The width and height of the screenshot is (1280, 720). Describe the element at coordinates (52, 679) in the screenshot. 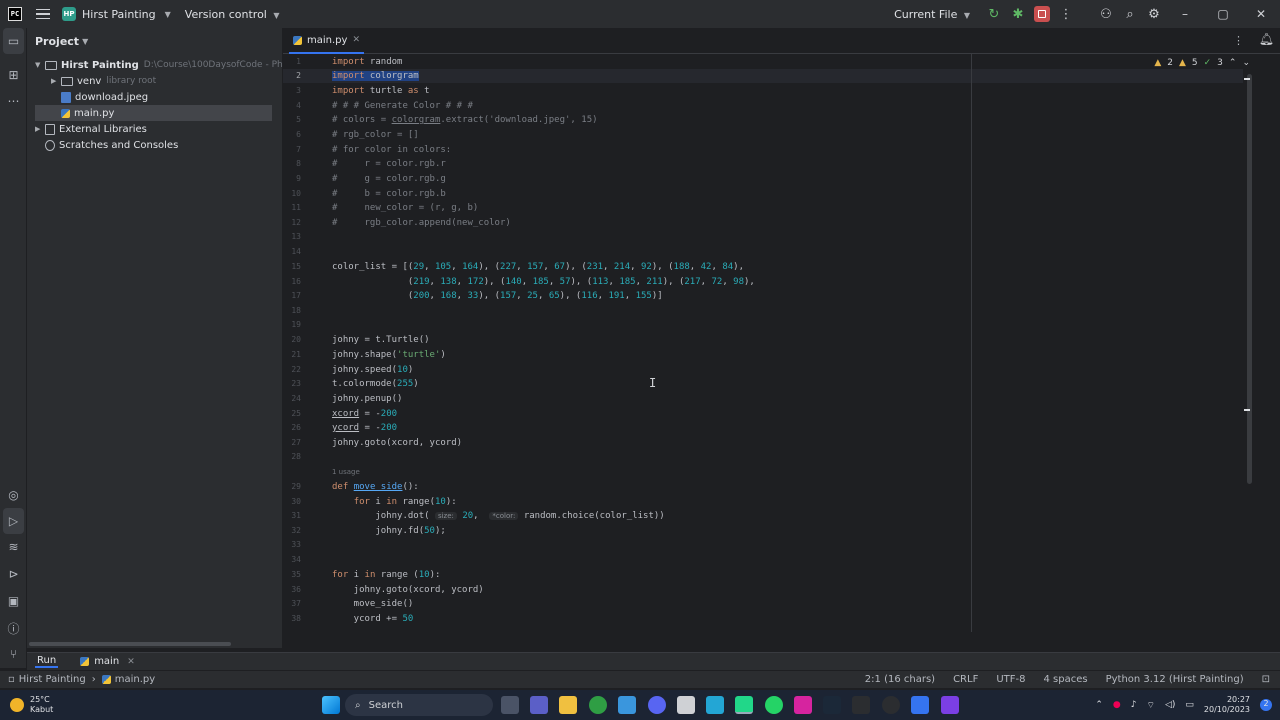

I see `breadcrumb-project: Hirst Painting` at that location.